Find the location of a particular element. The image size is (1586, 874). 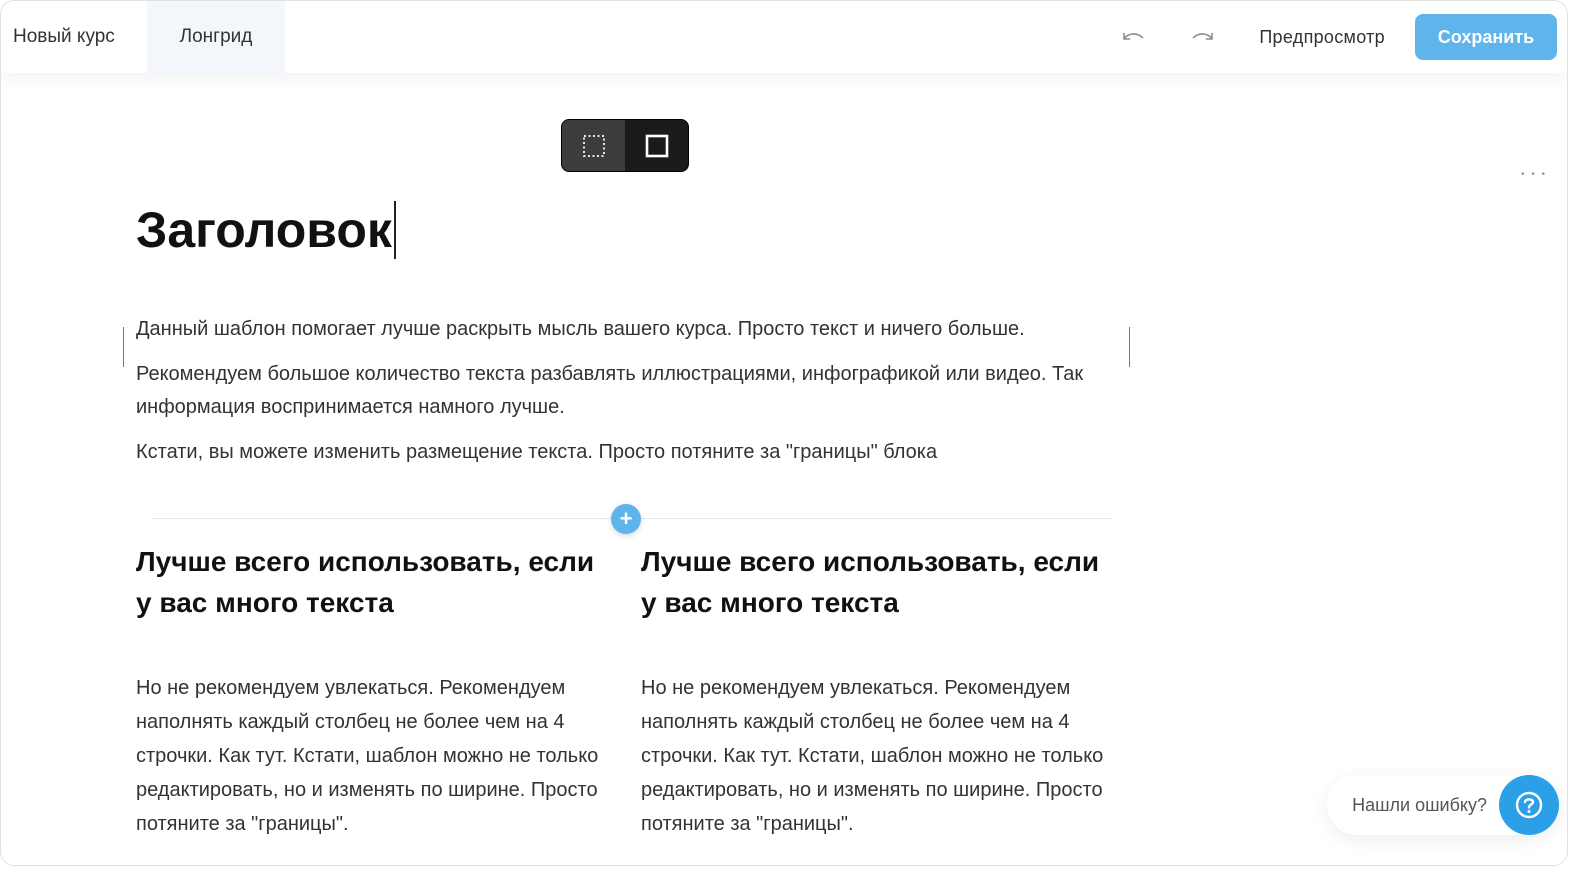

preview-link: Предпросмотр is located at coordinates (1322, 37).